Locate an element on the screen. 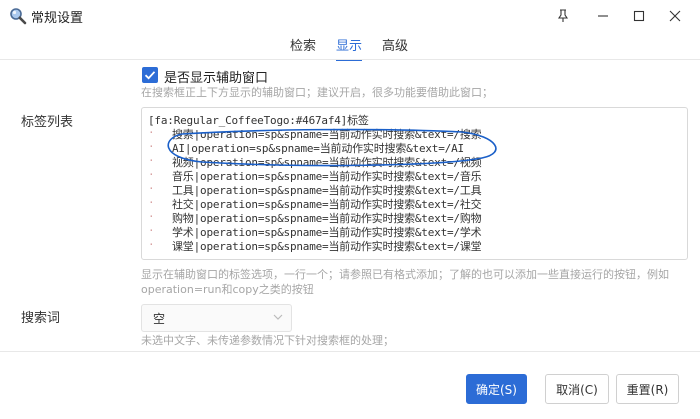  tab-advanced: 高级 is located at coordinates (395, 45).